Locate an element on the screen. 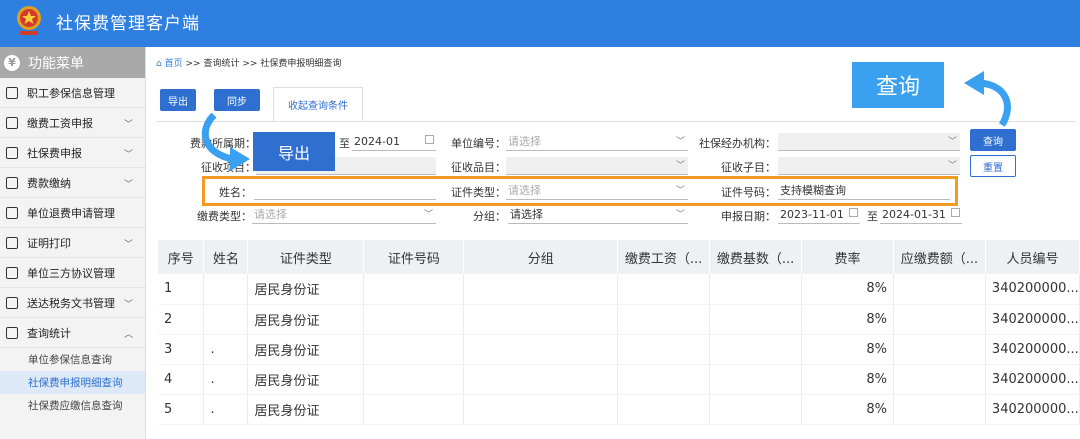 Image resolution: width=1080 pixels, height=439 pixels. sidebar-item: 缴费工资申报 ﹀ is located at coordinates (72, 123).